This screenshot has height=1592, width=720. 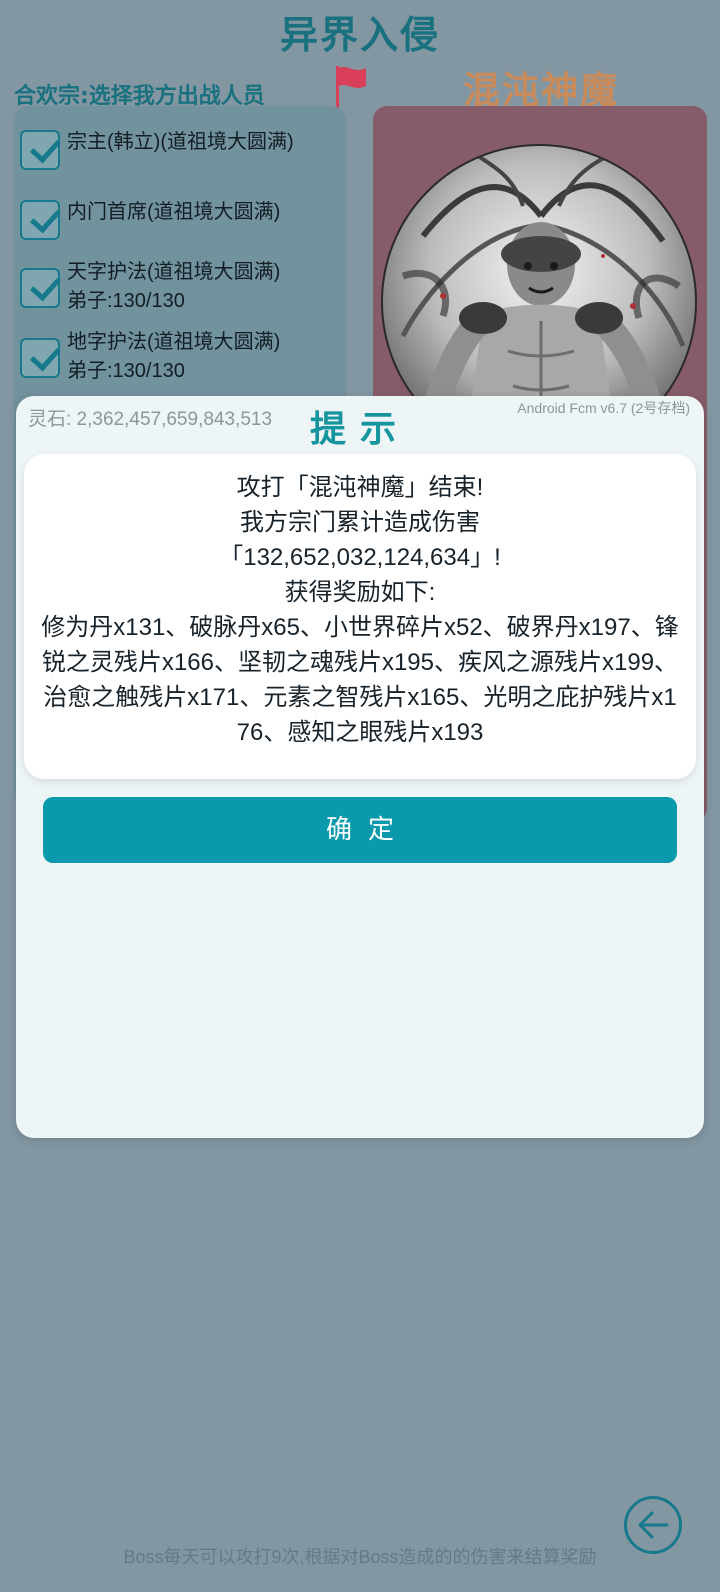 What do you see at coordinates (360, 592) in the screenshot?
I see `message-line: 获得奖励如下:` at bounding box center [360, 592].